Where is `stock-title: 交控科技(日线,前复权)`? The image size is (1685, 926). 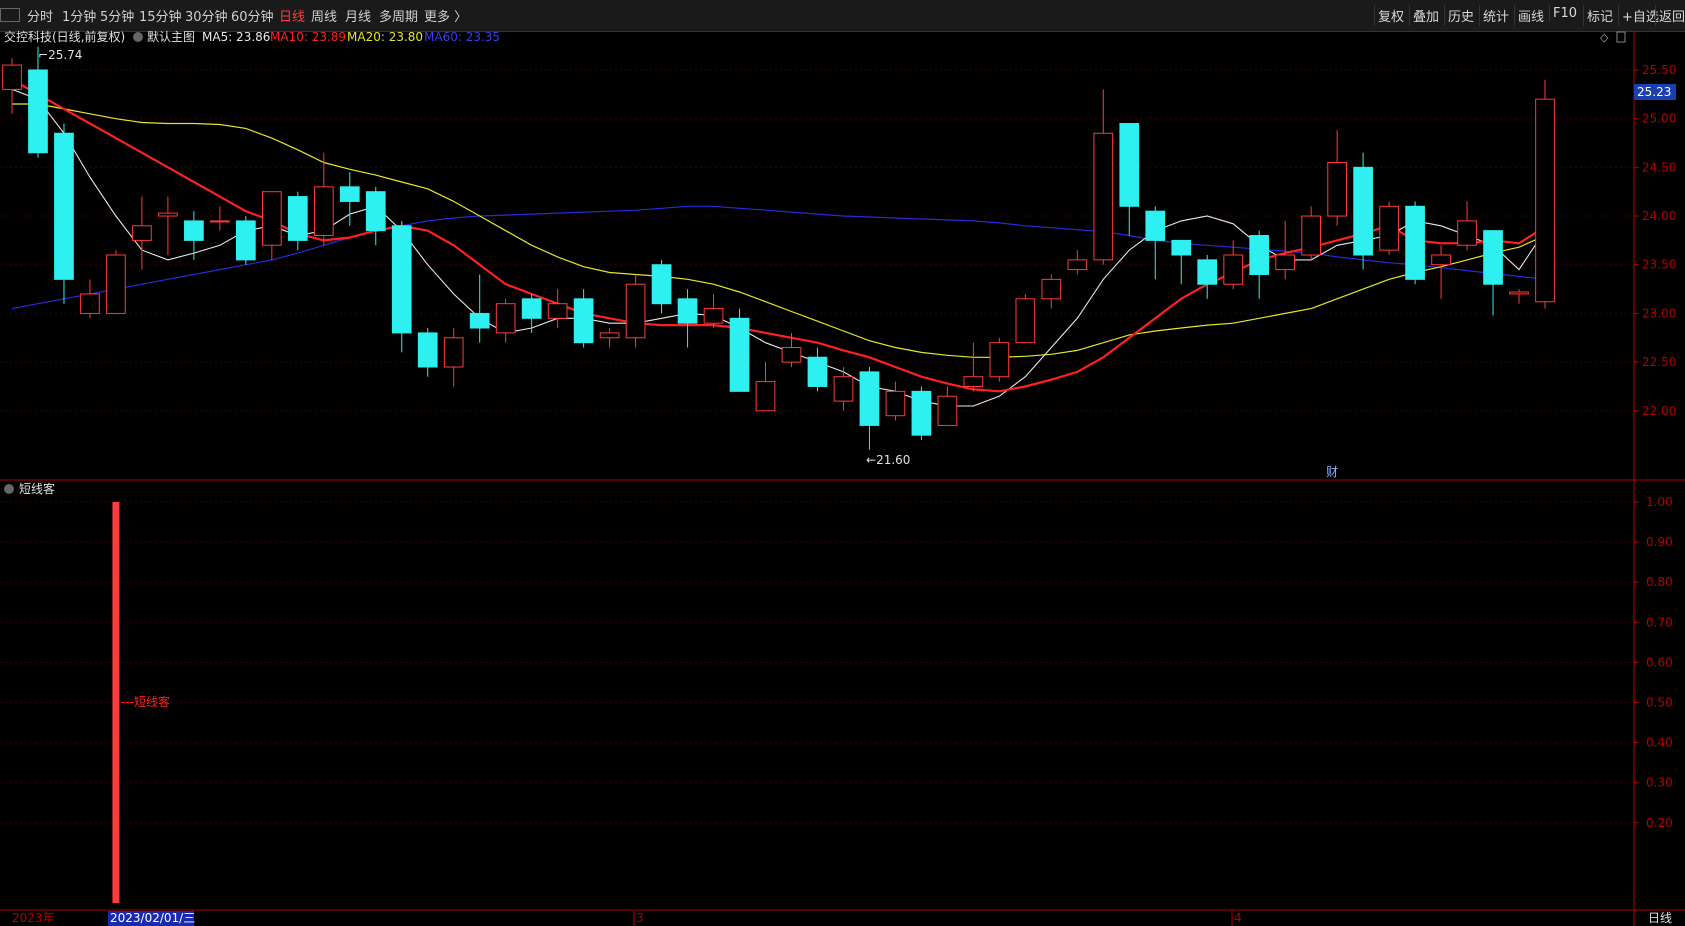 stock-title: 交控科技(日线,前复权) is located at coordinates (64, 36).